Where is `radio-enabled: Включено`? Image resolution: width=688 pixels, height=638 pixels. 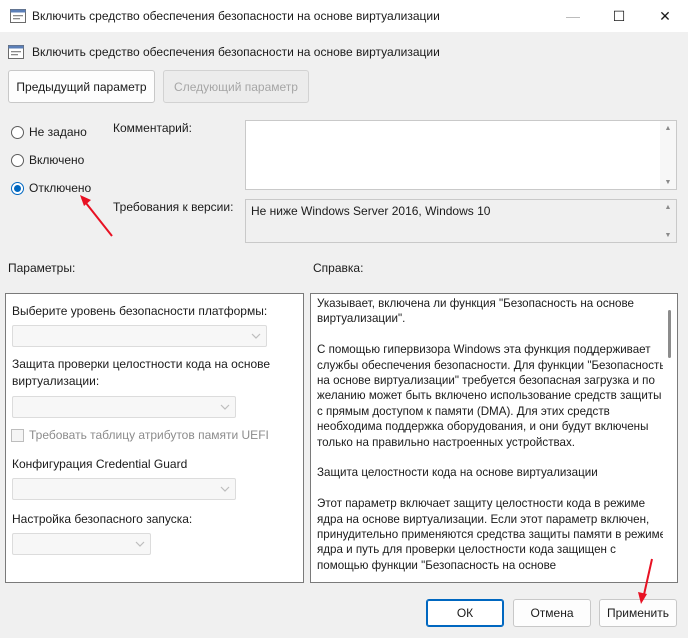 radio-enabled: Включено is located at coordinates (47, 160).